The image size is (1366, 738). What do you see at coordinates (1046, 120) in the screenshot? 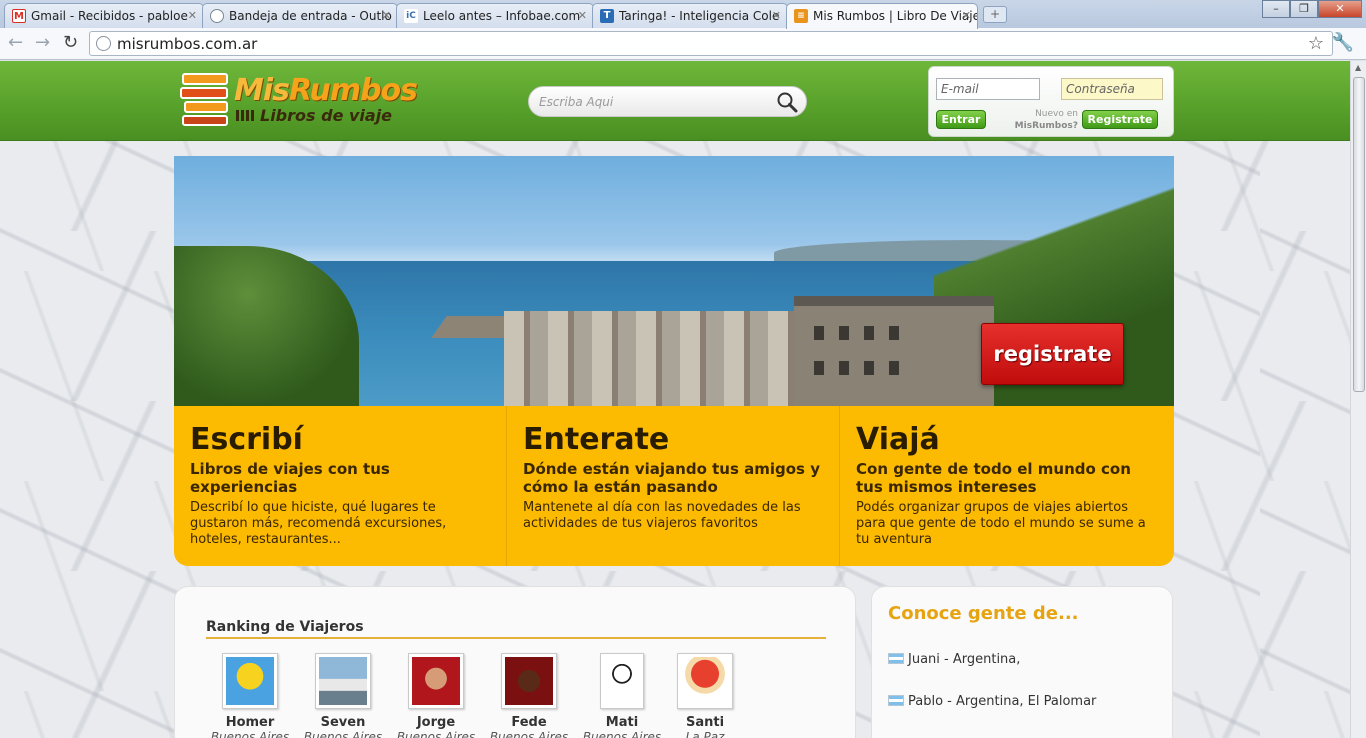
I see `new-user-prompt: Nuevo en MisRumbos?` at bounding box center [1046, 120].